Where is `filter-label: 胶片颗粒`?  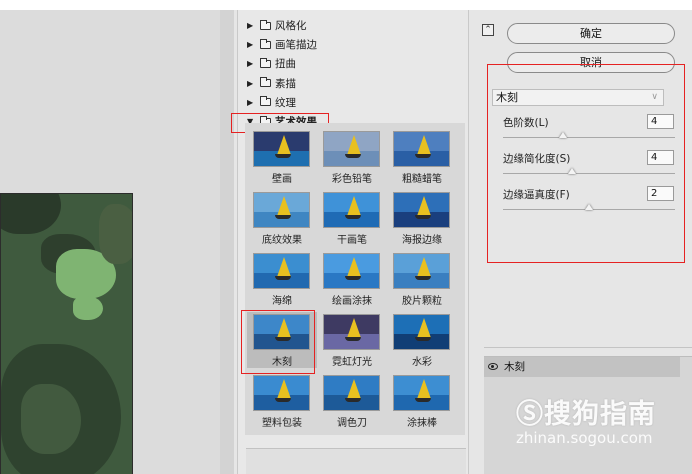 filter-label: 胶片颗粒 is located at coordinates (422, 301).